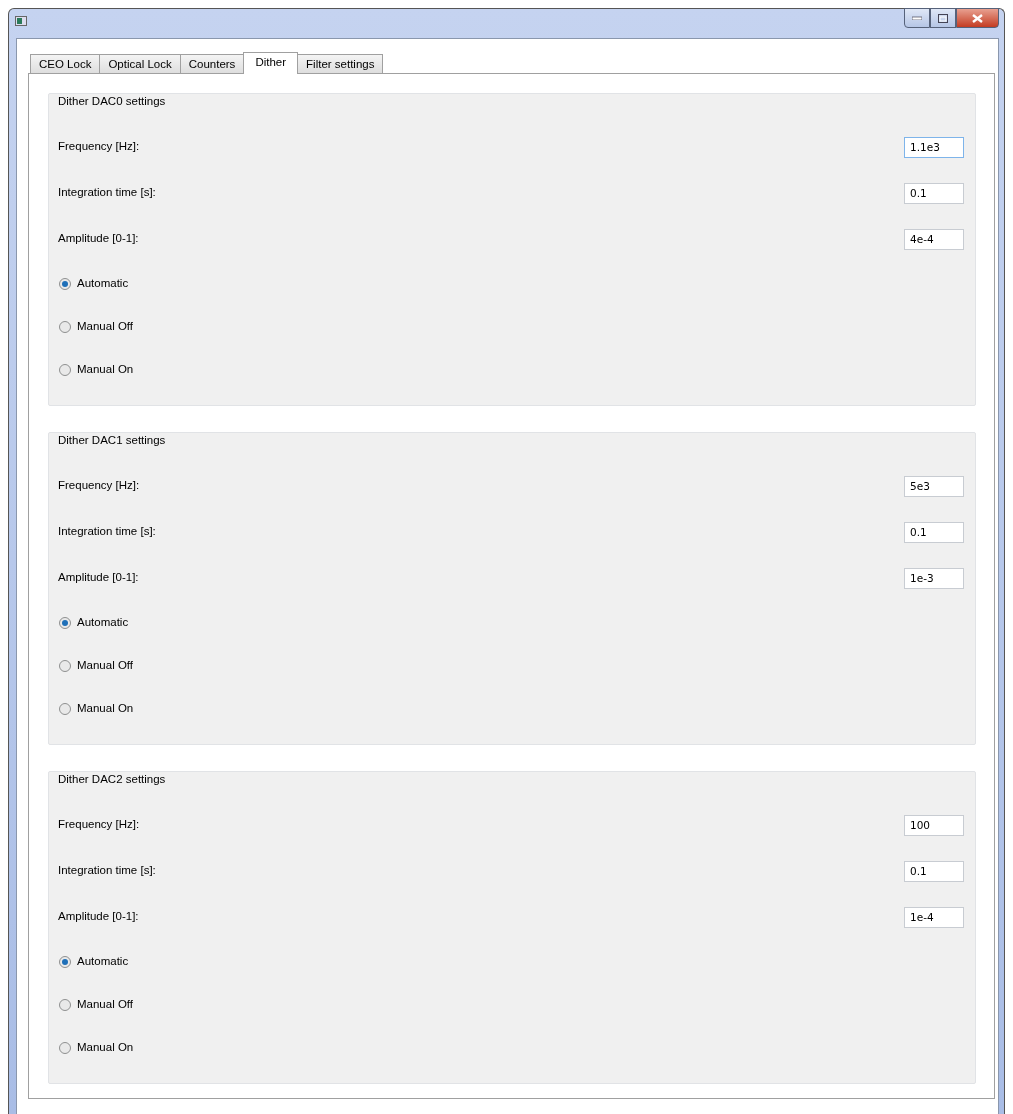 Image resolution: width=1013 pixels, height=1114 pixels. Describe the element at coordinates (212, 63) in the screenshot. I see `tab: Counters` at that location.